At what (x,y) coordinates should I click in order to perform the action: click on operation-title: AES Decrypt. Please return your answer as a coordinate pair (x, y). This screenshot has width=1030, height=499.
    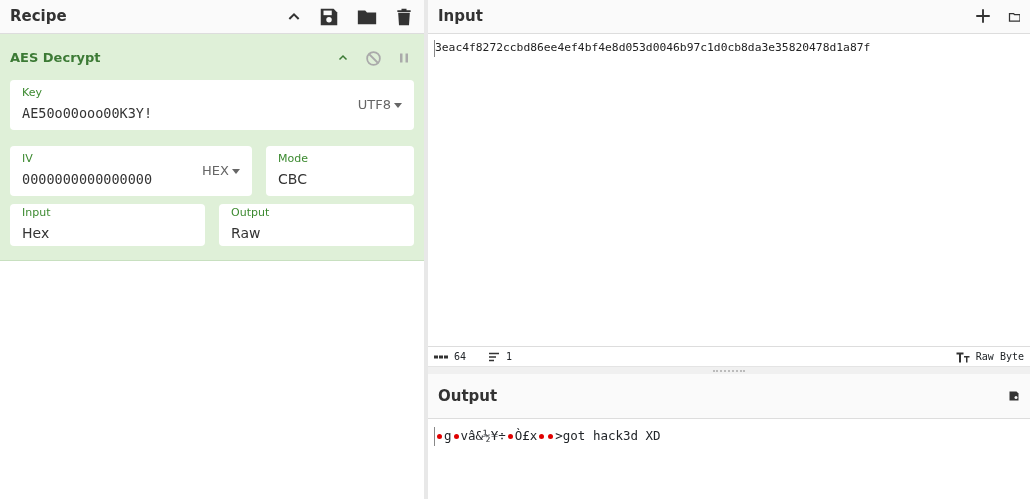
    Looking at the image, I should click on (56, 58).